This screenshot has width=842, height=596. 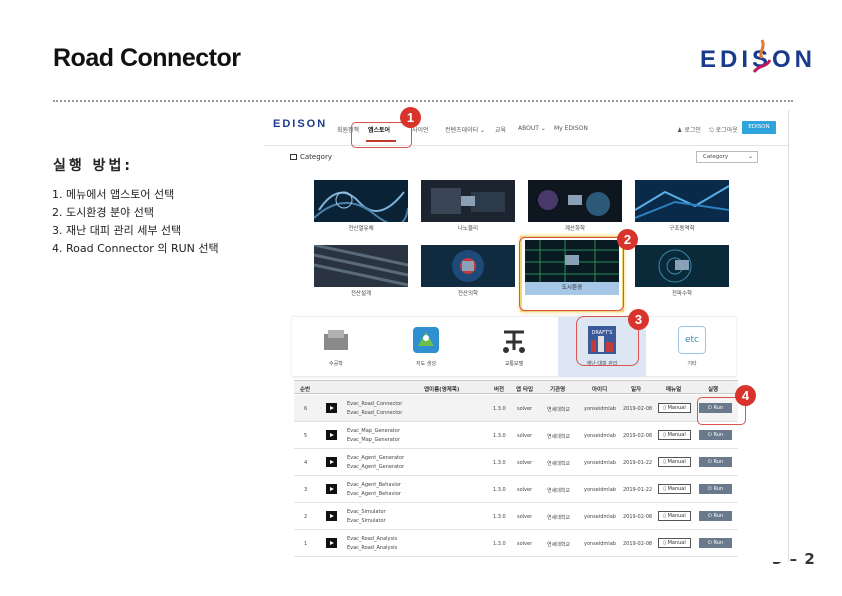 What do you see at coordinates (135, 248) in the screenshot?
I see `step-4: 4. Road Connector 의 RUN 선택` at bounding box center [135, 248].